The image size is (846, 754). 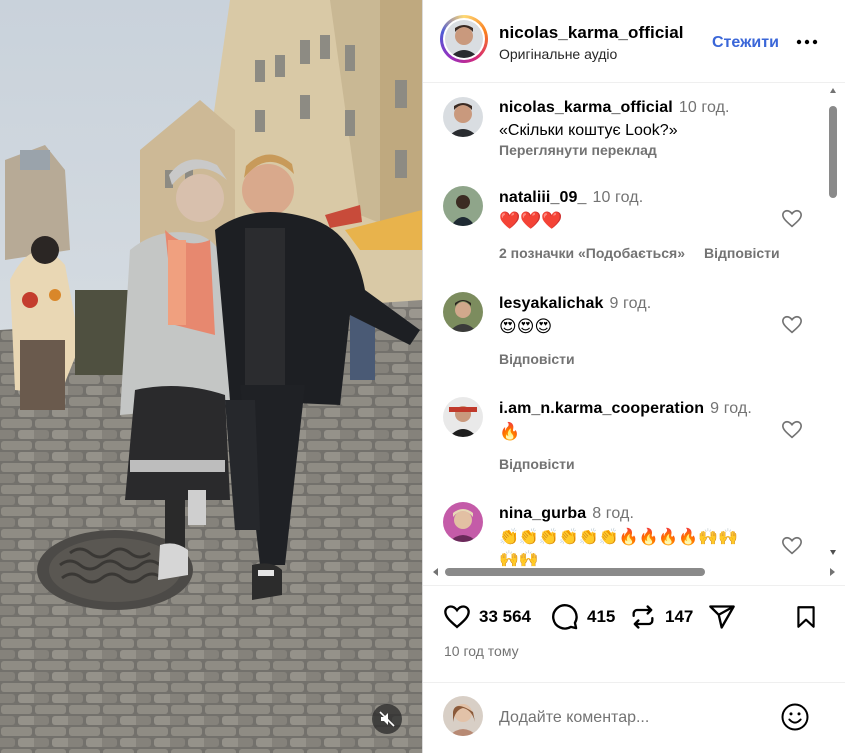 I want to click on comments-vertical-scrollbar, so click(x=833, y=323).